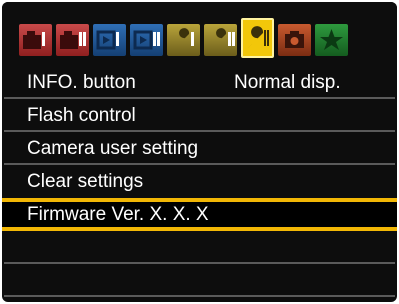 The width and height of the screenshot is (399, 304). Describe the element at coordinates (199, 148) in the screenshot. I see `menu-item-camera-user-setting: Camera user setting` at that location.